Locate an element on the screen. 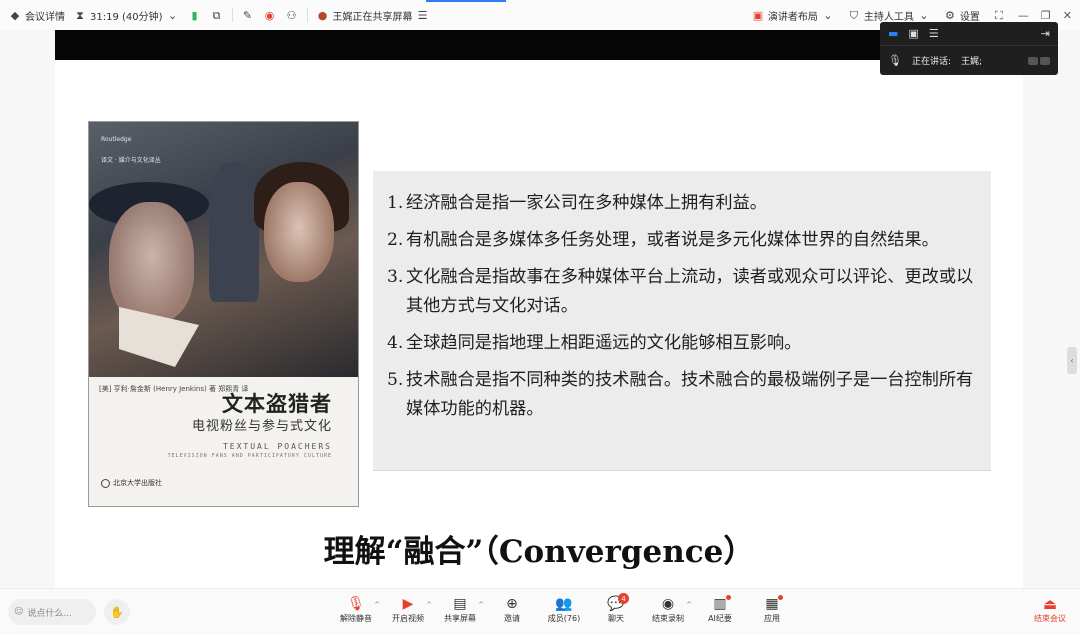  minimize-icon: — is located at coordinates (1023, 15).